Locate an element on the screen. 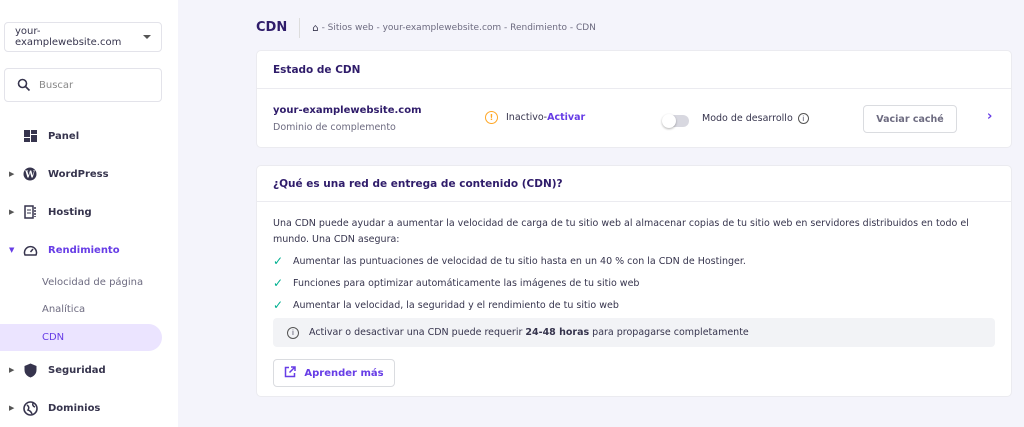 The height and width of the screenshot is (427, 1024). card-title: Estado de CDN is located at coordinates (634, 70).